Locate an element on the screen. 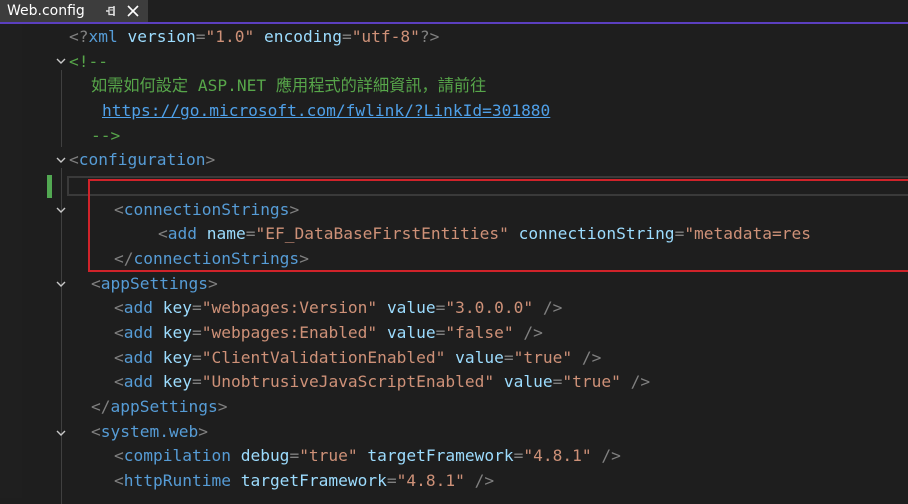 The height and width of the screenshot is (504, 908). code-line-comment-close: --> is located at coordinates (106, 135).